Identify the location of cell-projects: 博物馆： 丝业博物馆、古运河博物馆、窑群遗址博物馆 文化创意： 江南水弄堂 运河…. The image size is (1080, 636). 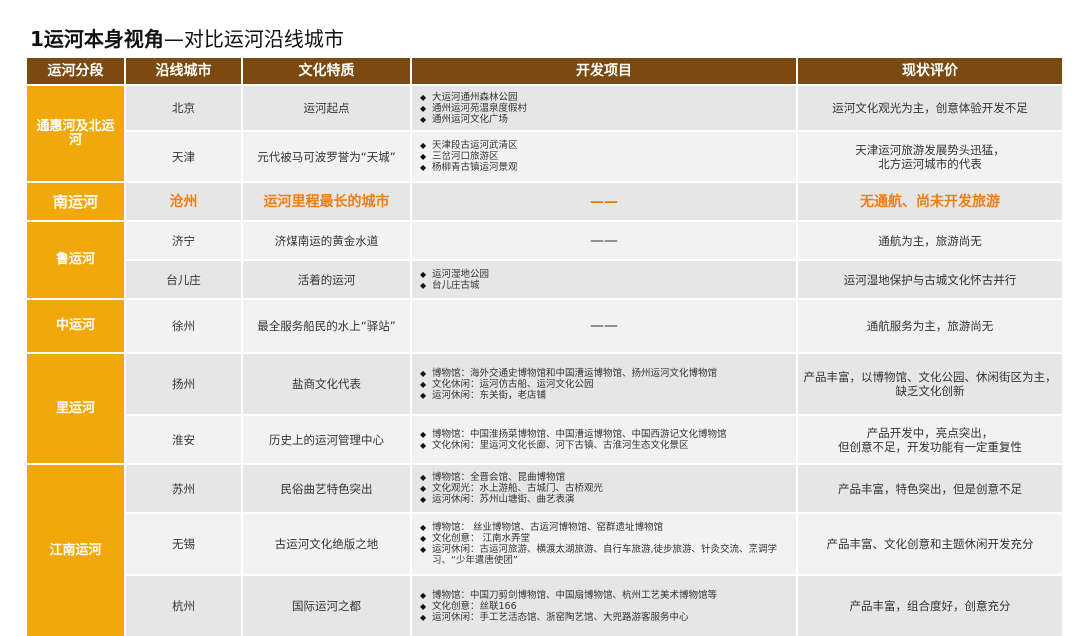
(604, 544).